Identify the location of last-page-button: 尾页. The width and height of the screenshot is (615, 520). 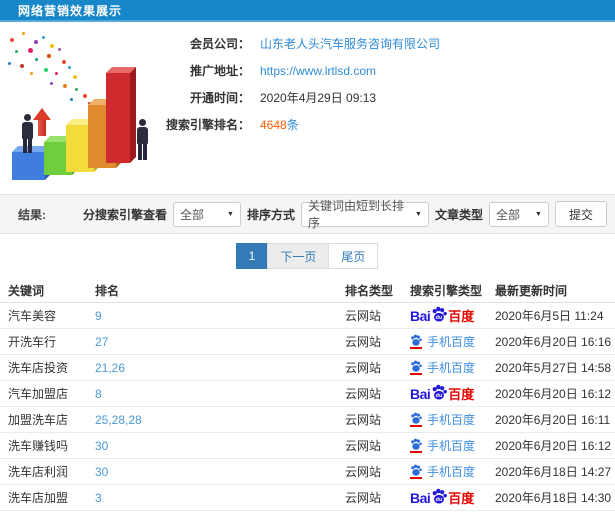
(353, 256).